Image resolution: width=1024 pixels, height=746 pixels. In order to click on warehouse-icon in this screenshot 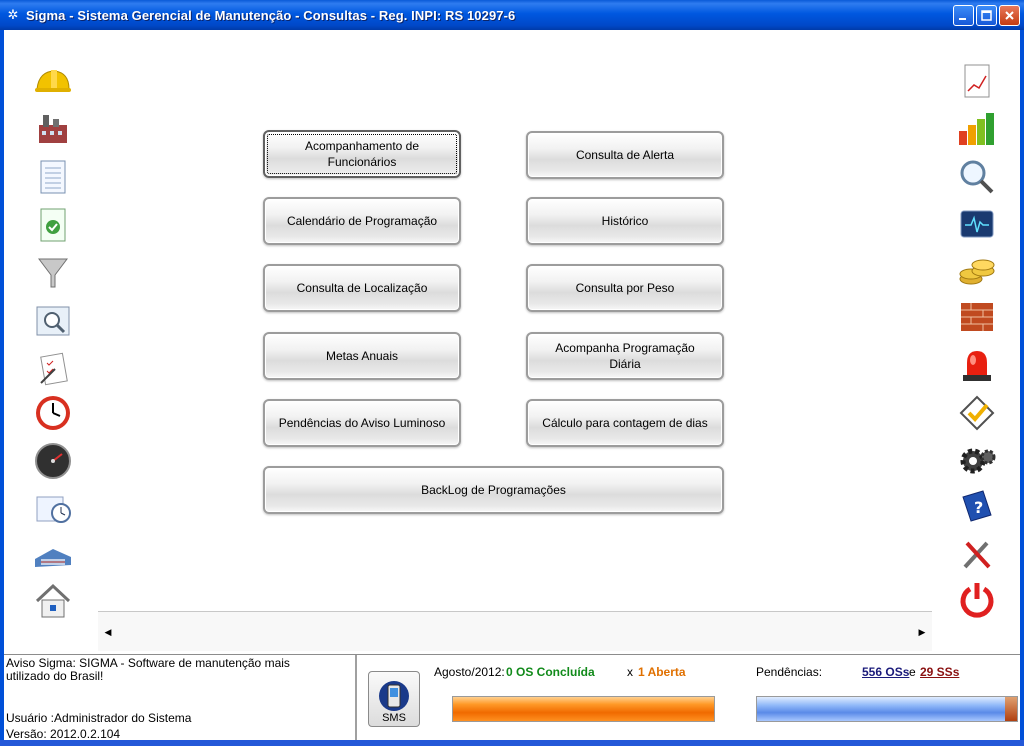, I will do `click(53, 557)`.